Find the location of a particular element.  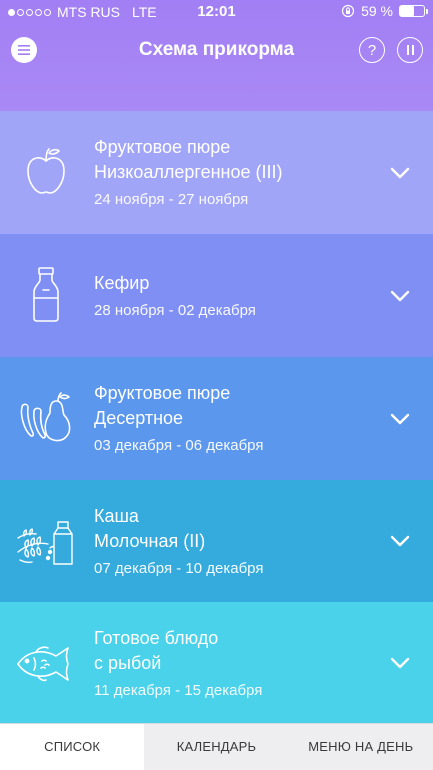

item-subtitle: Молочная (II) is located at coordinates (150, 541).